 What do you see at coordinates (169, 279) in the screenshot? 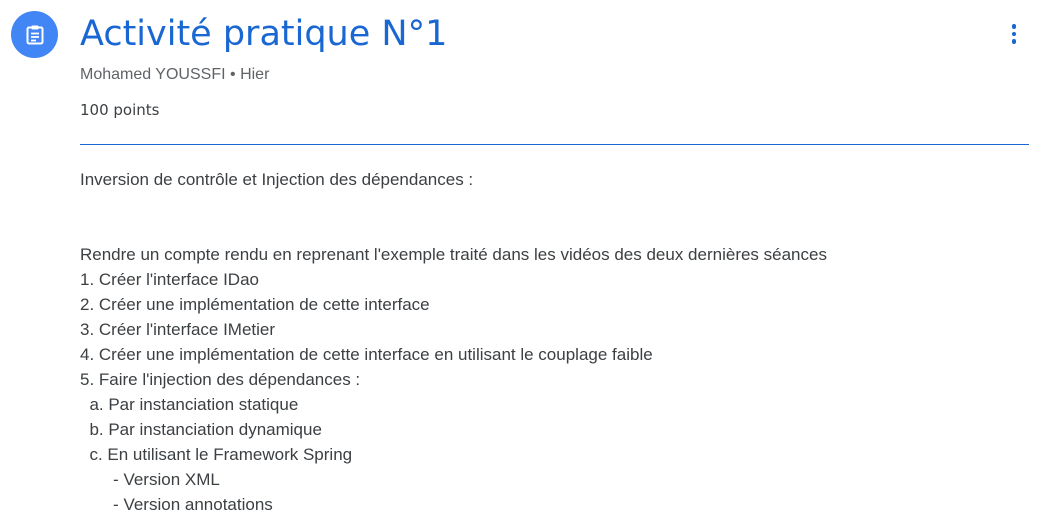
I see `description-line: 1. Créer l'interface IDao` at bounding box center [169, 279].